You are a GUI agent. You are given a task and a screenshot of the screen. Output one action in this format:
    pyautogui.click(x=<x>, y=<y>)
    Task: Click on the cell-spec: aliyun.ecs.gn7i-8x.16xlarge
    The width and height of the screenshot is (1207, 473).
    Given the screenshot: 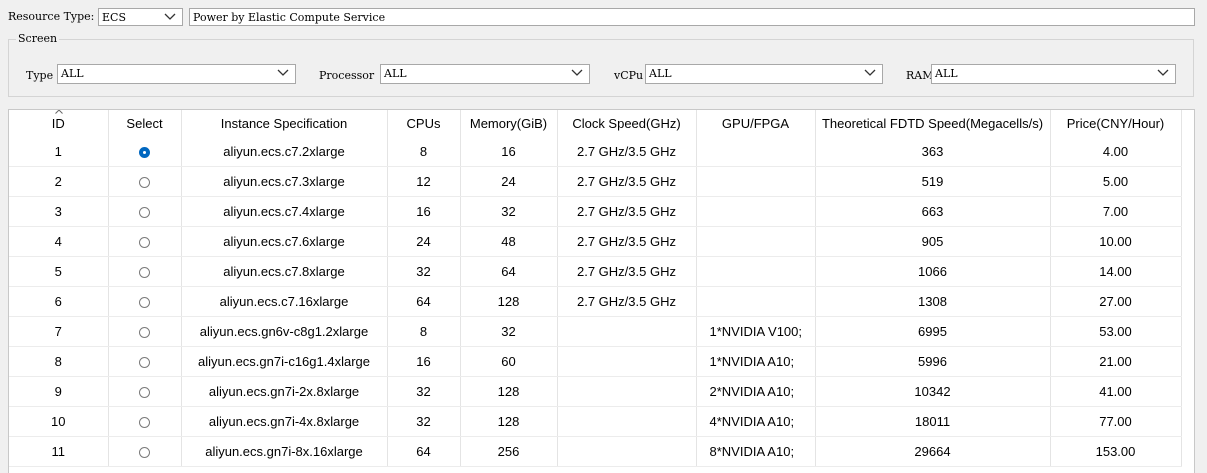 What is the action you would take?
    pyautogui.click(x=284, y=451)
    